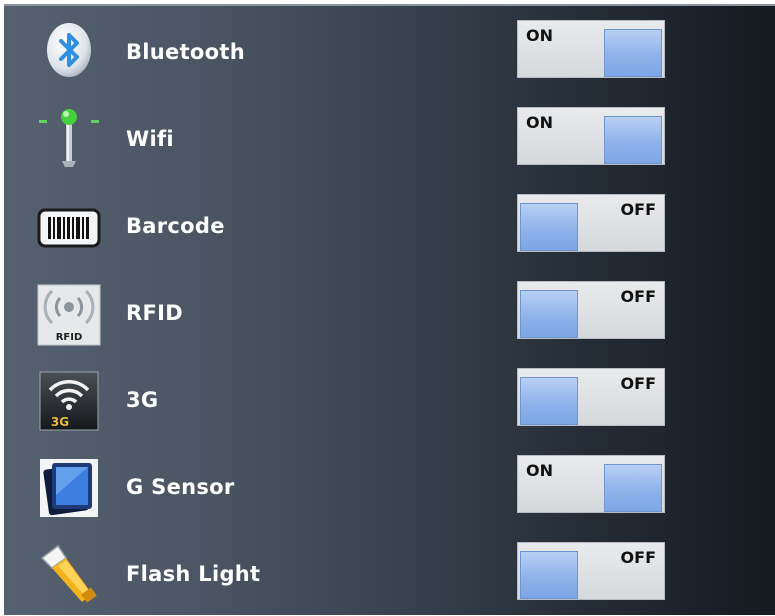 This screenshot has width=775, height=616. What do you see at coordinates (389, 399) in the screenshot?
I see `setting-row-3g: 3G 3G OFF` at bounding box center [389, 399].